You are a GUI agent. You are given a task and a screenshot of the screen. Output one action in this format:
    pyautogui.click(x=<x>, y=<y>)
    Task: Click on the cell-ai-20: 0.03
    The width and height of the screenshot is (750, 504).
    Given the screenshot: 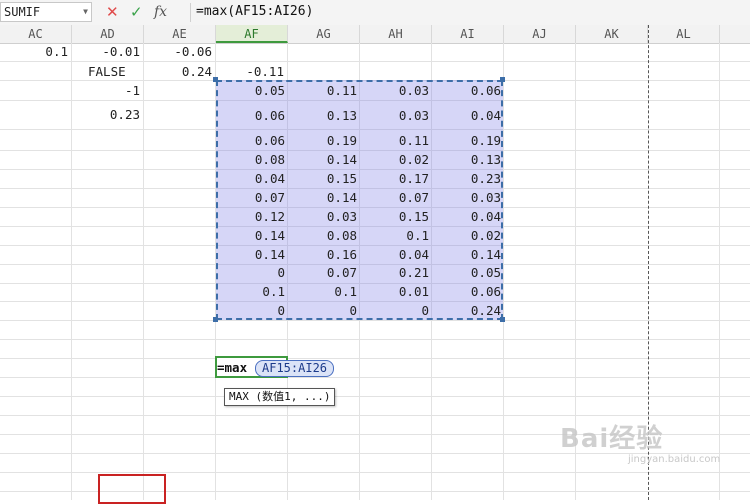 What is the action you would take?
    pyautogui.click(x=466, y=197)
    